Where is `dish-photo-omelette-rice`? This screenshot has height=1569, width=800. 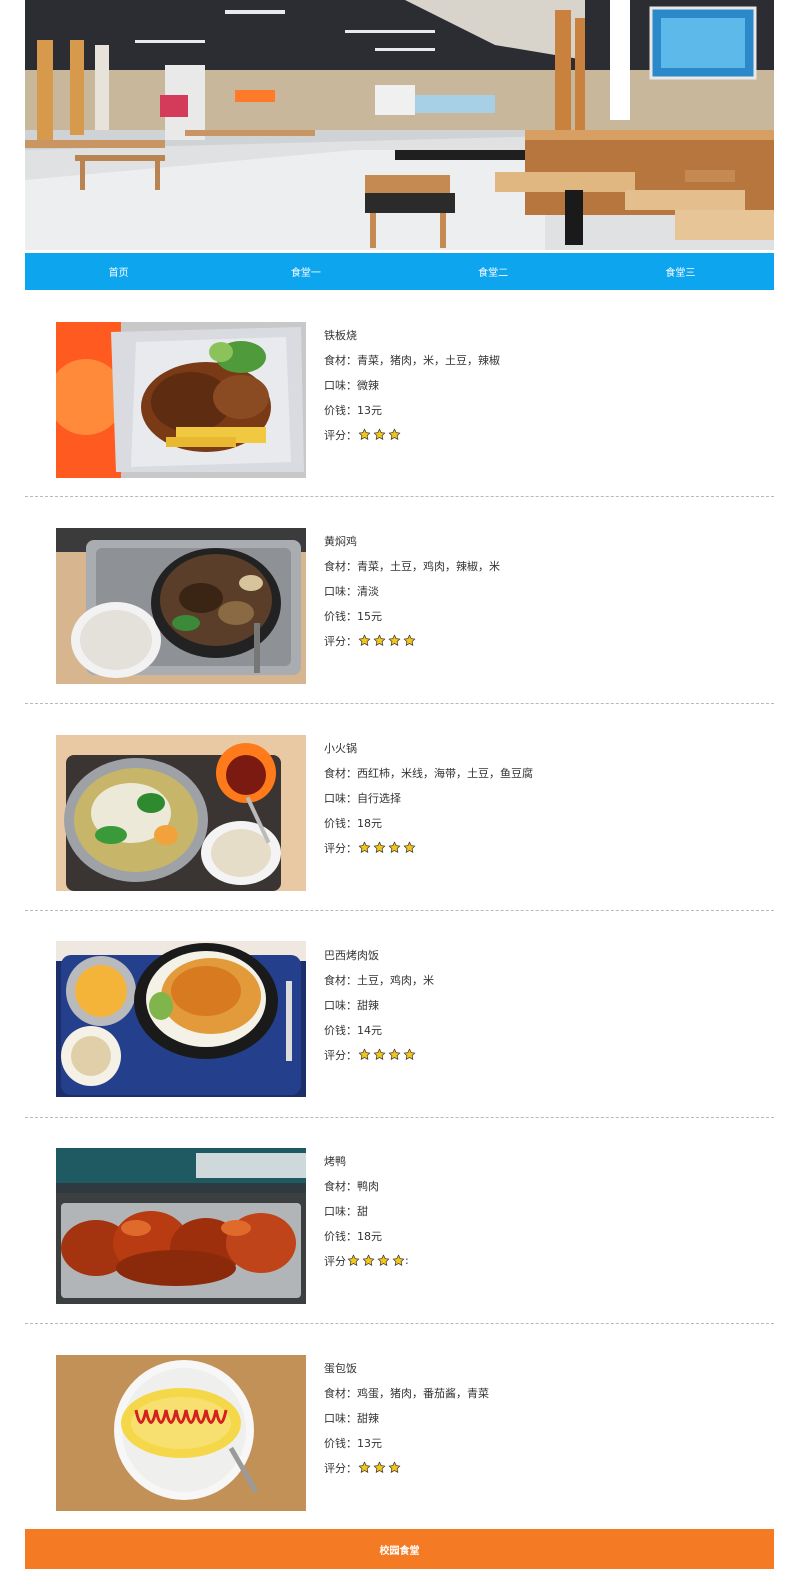
dish-photo-omelette-rice is located at coordinates (181, 1433).